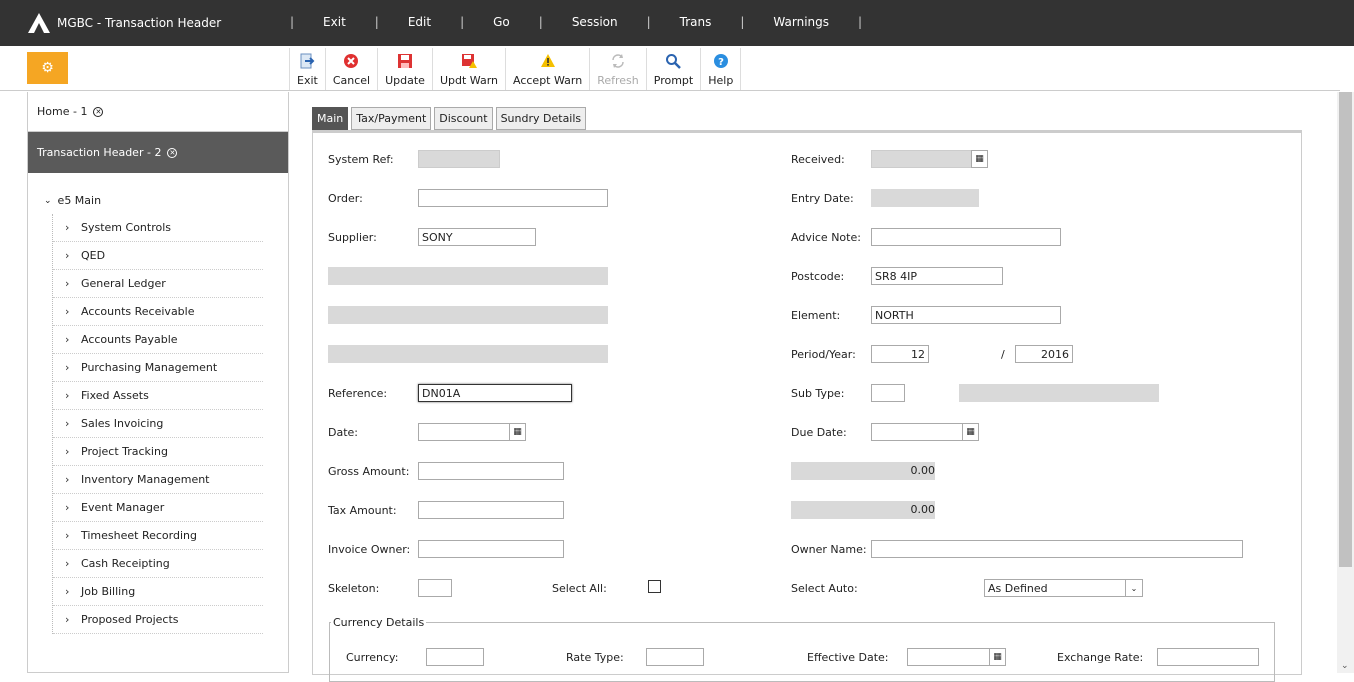 The width and height of the screenshot is (1354, 682). Describe the element at coordinates (541, 118) in the screenshot. I see `tab-sundry-details: Sundry Details` at that location.